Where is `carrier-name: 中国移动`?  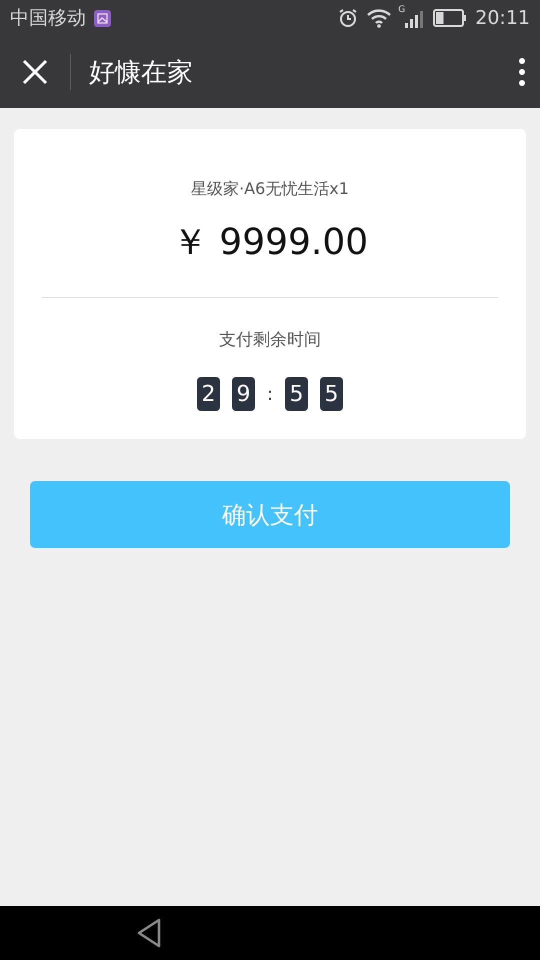 carrier-name: 中国移动 is located at coordinates (48, 18).